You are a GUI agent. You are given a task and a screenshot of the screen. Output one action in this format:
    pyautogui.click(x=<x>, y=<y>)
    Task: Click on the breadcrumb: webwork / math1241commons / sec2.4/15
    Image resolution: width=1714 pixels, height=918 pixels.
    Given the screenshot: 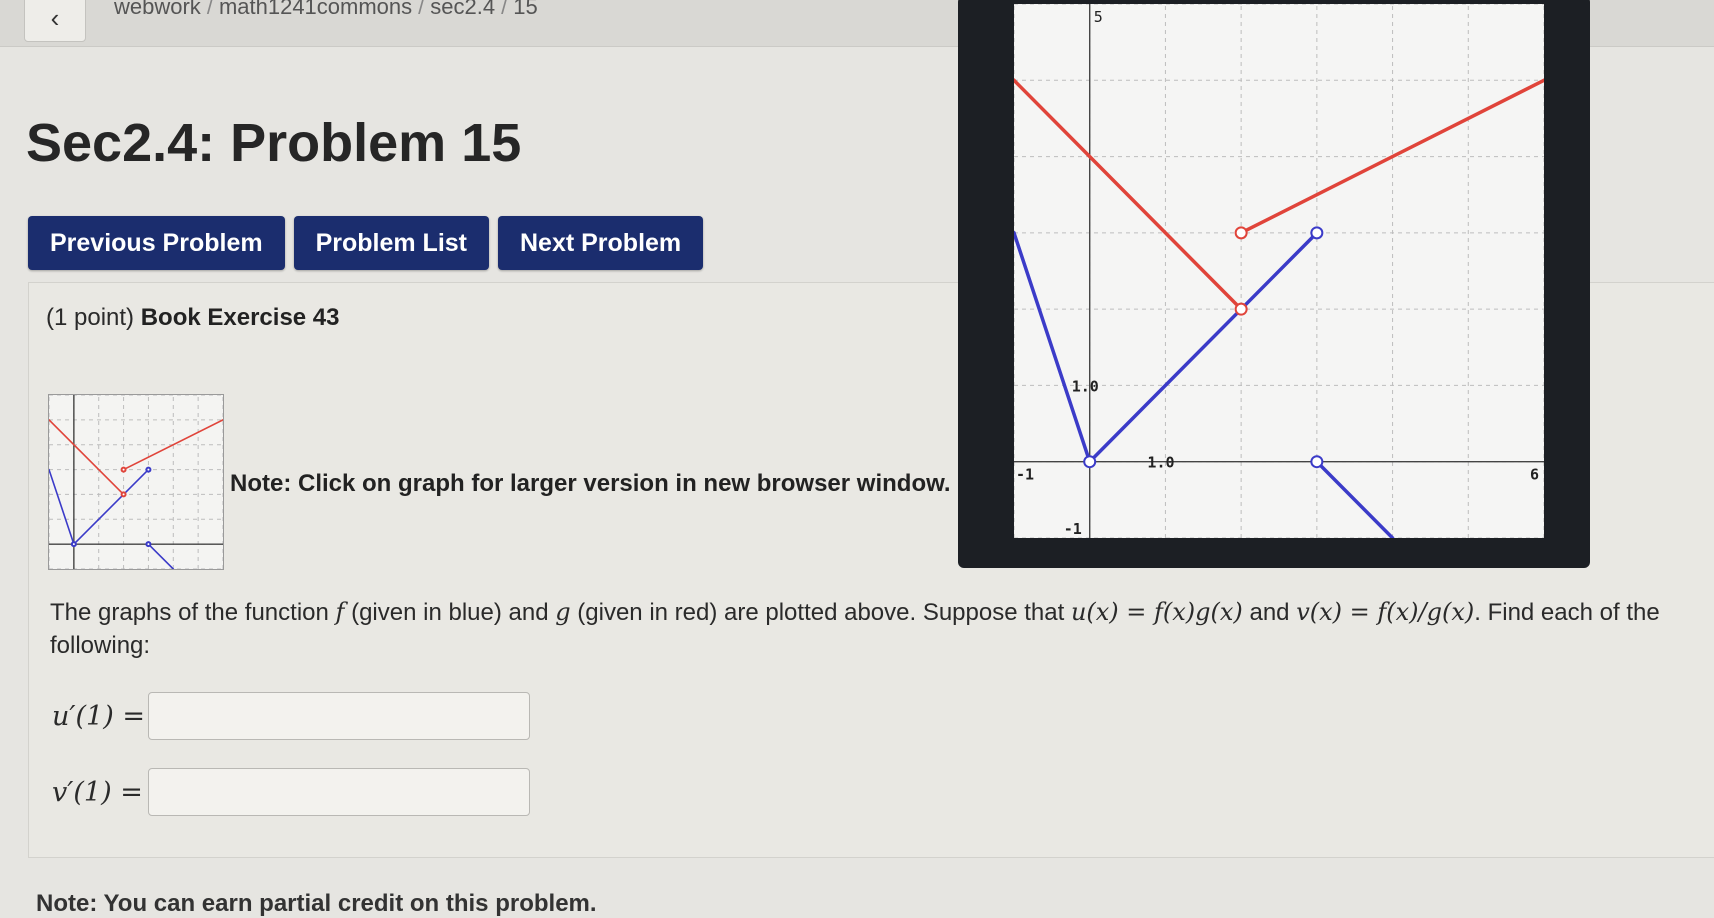 What is the action you would take?
    pyautogui.click(x=326, y=10)
    